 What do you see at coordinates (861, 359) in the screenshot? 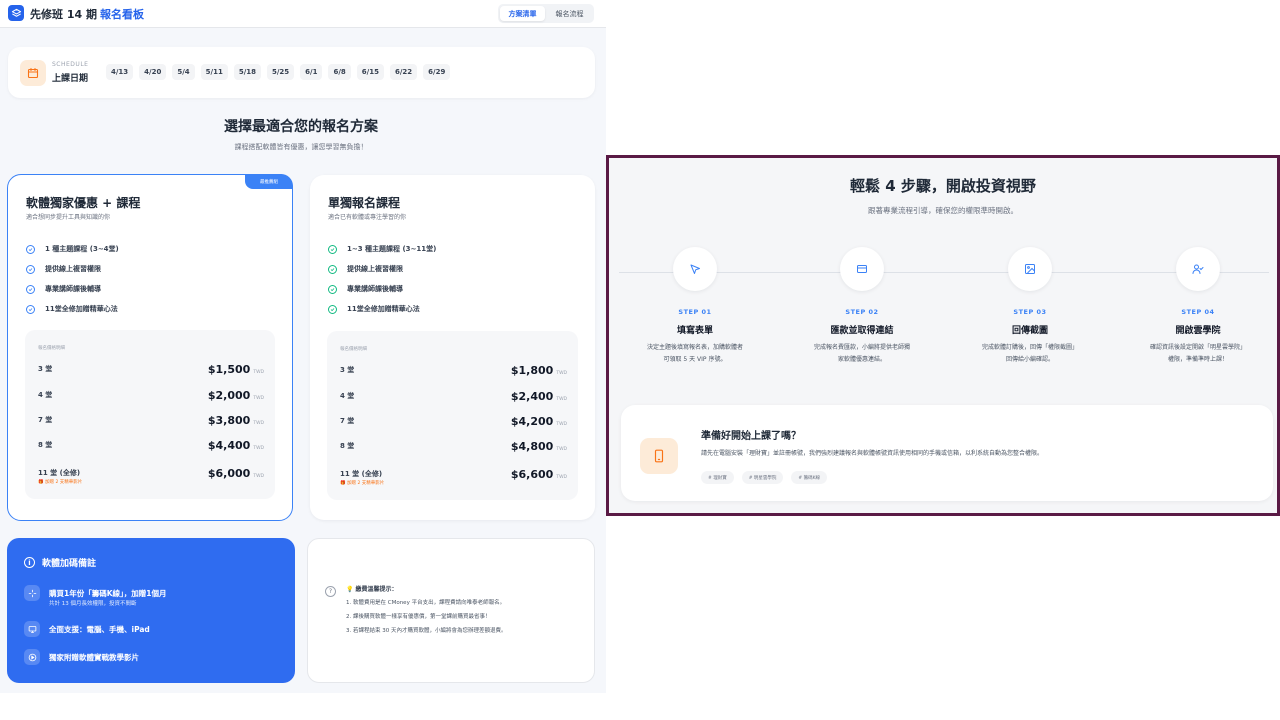
I see `step-desc-line: 家軟體優惠連結。` at bounding box center [861, 359].